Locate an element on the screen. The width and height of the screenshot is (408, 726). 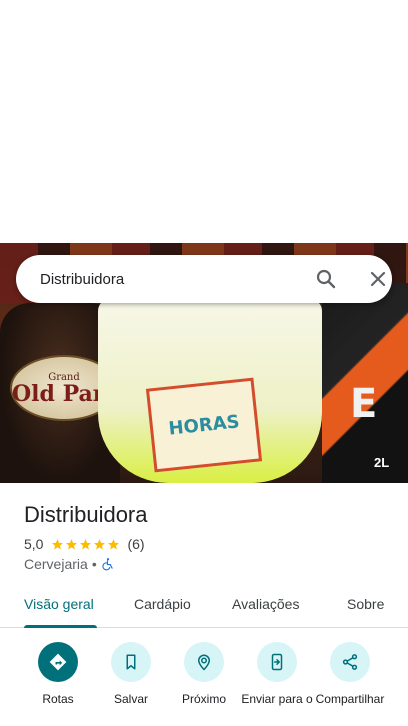
search-bar: Distribuidora is located at coordinates (204, 279).